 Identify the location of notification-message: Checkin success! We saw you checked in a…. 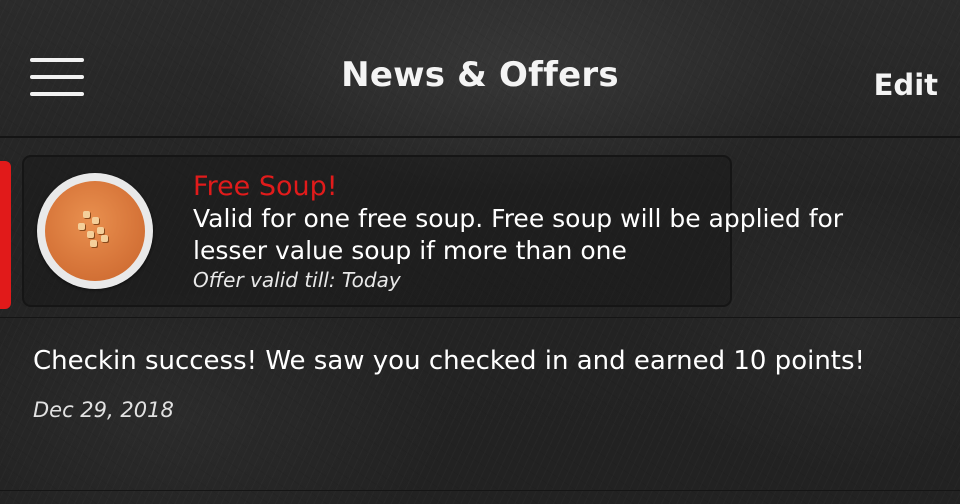
(449, 361).